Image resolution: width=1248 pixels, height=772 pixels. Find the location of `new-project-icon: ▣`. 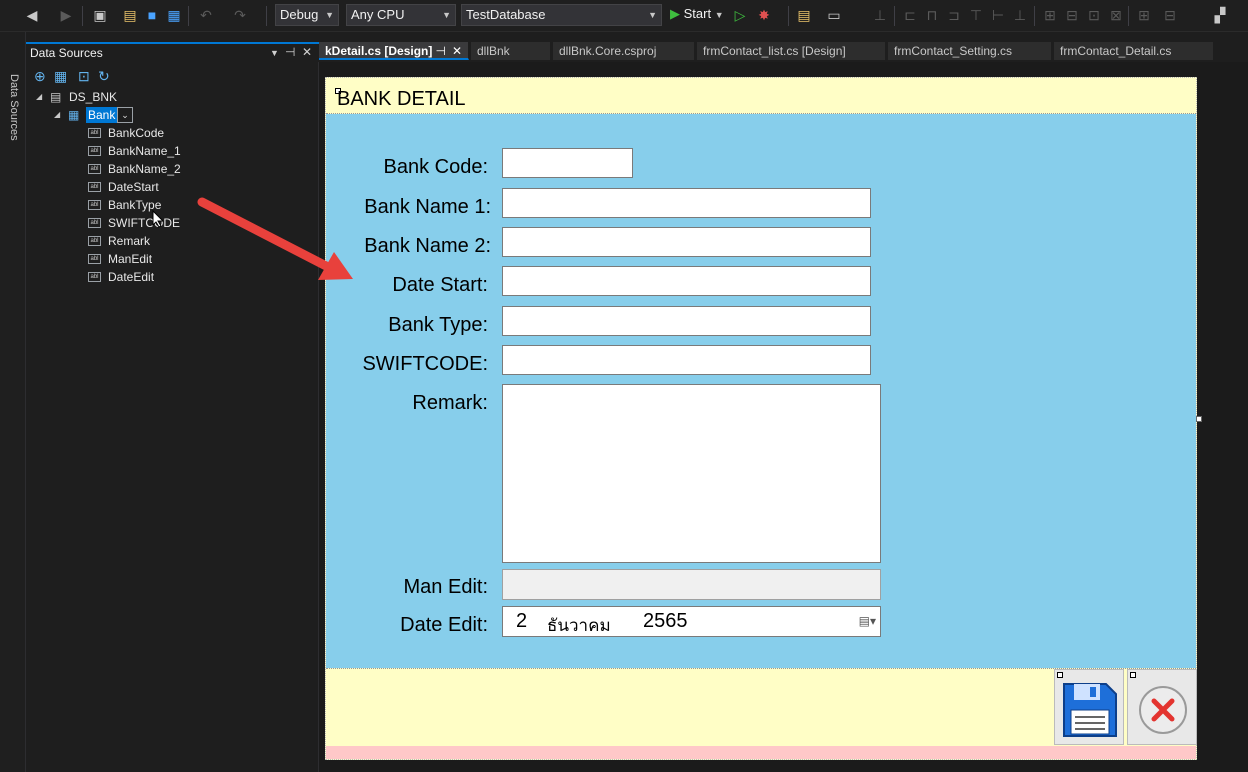

new-project-icon: ▣ is located at coordinates (100, 15).